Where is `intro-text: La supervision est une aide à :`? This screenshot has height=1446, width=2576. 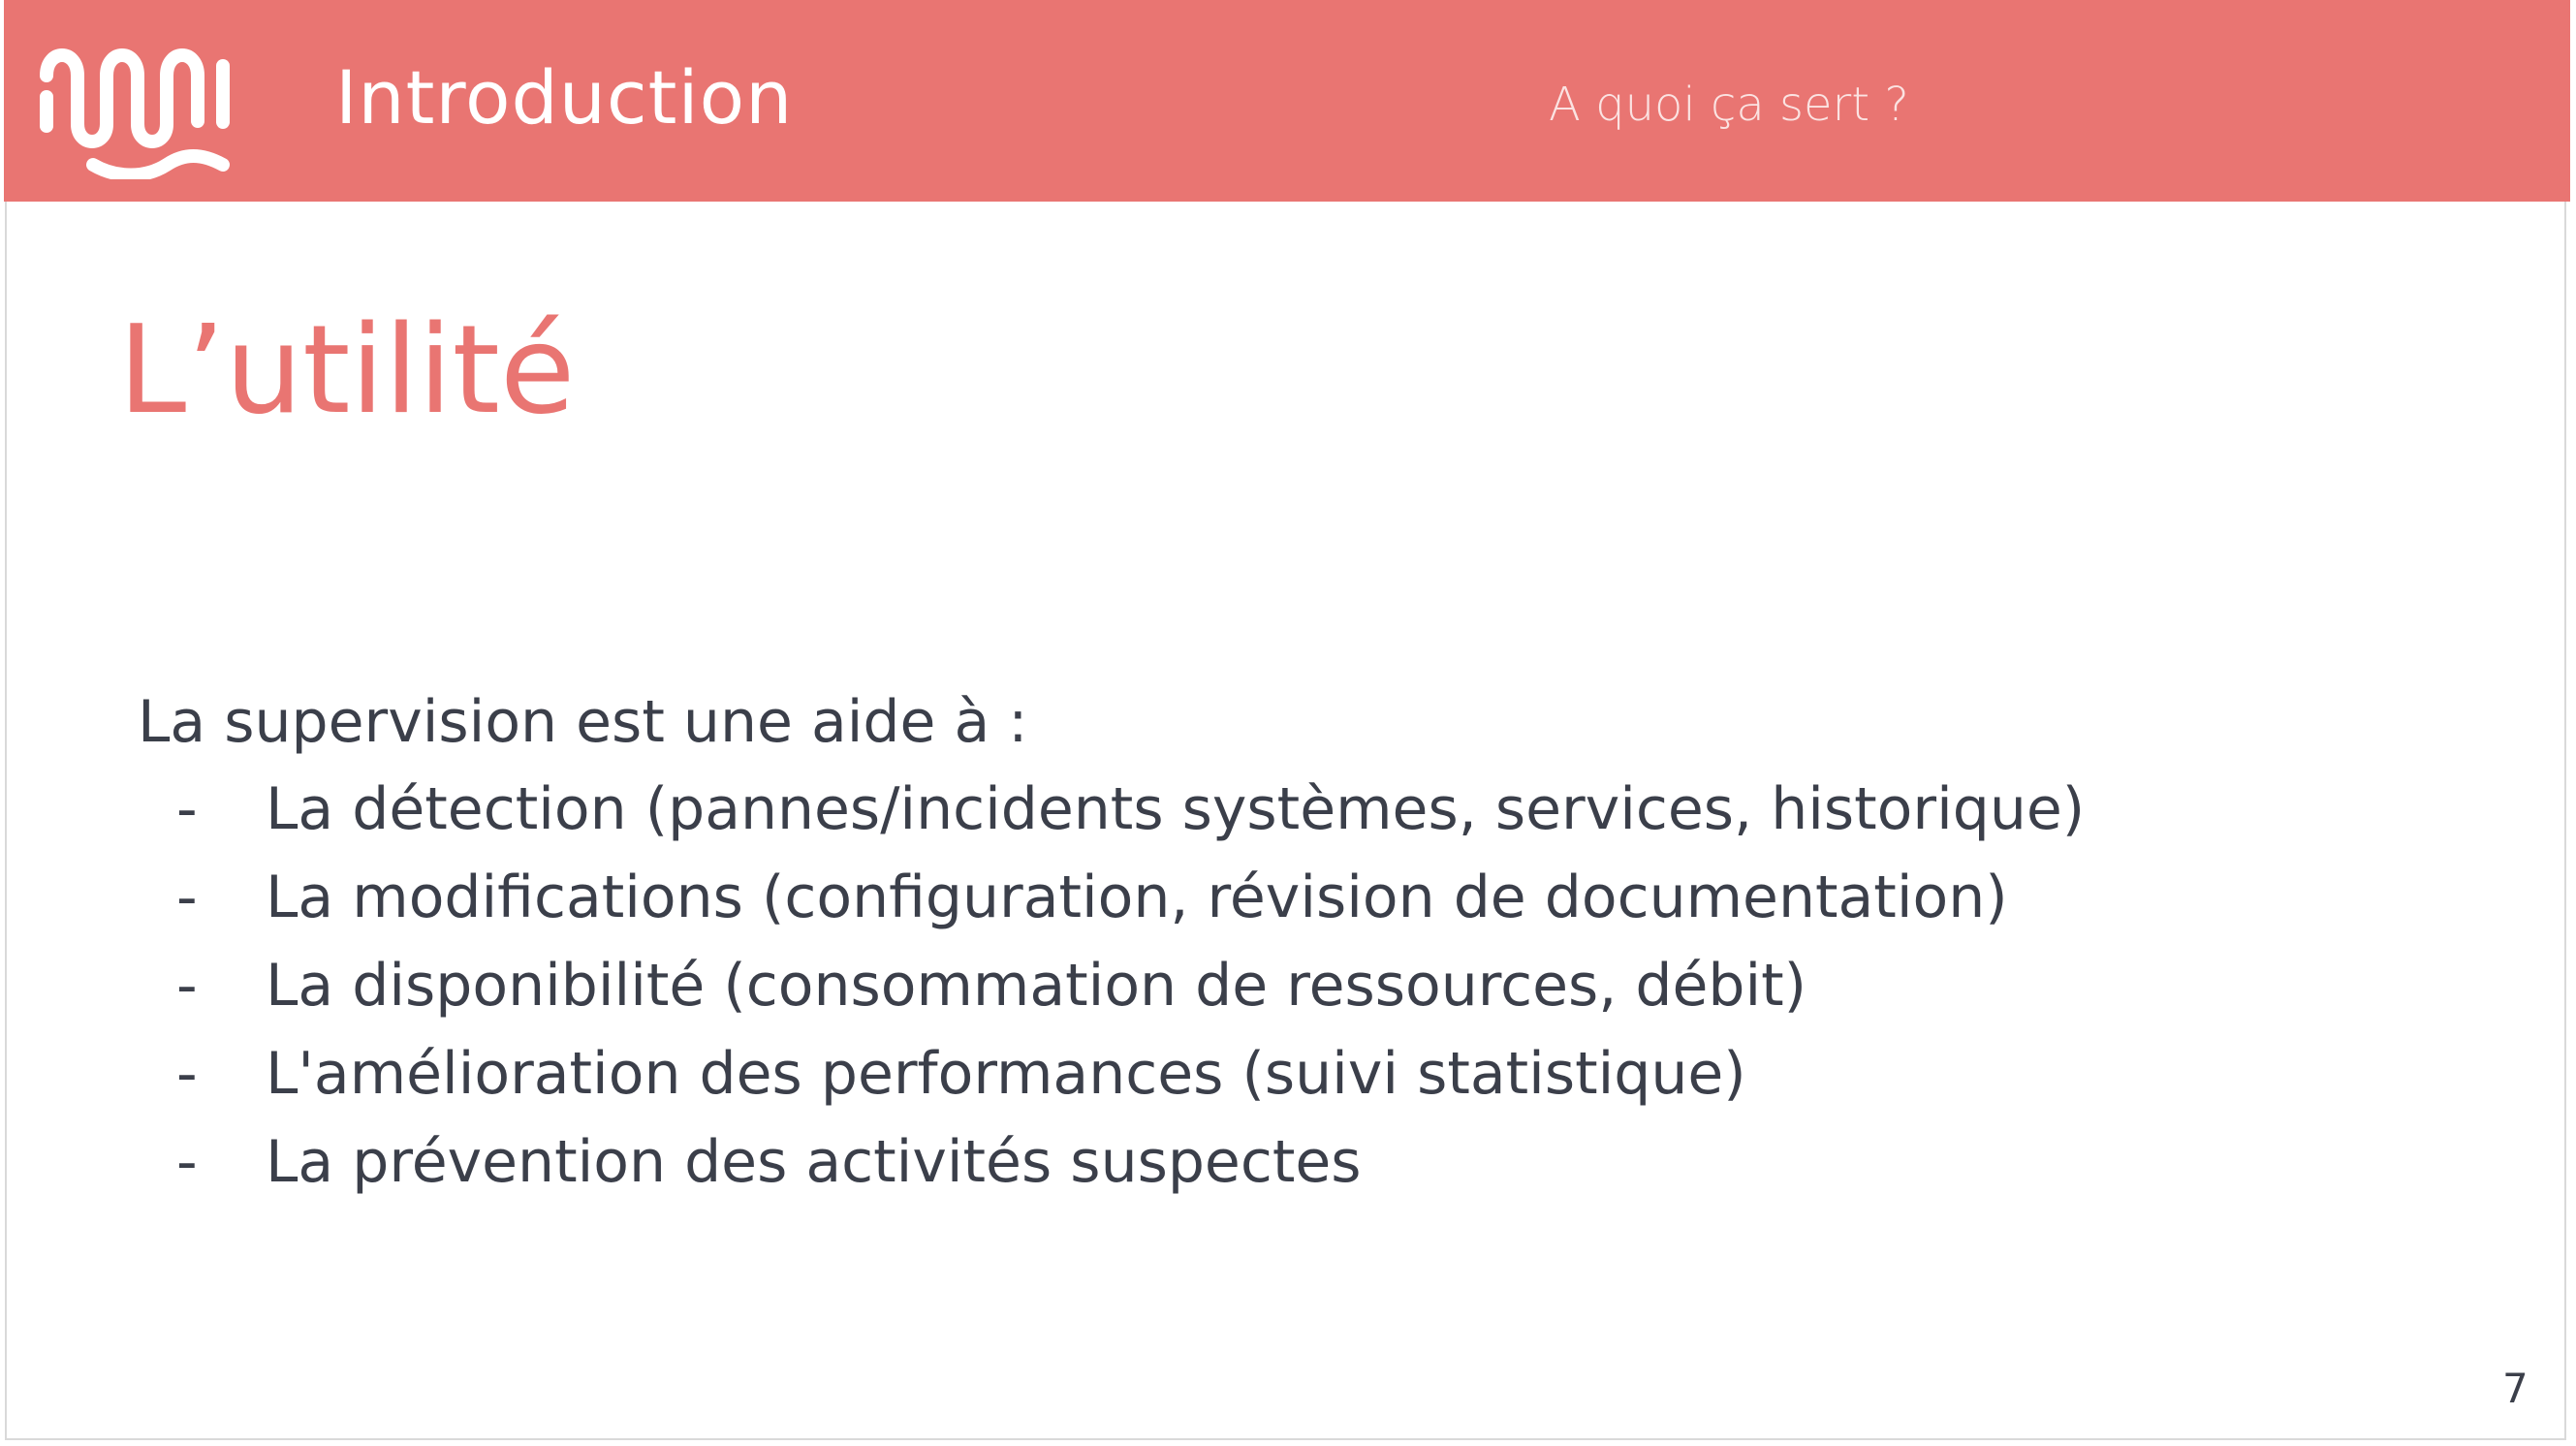
intro-text: La supervision est une aide à : is located at coordinates (583, 722).